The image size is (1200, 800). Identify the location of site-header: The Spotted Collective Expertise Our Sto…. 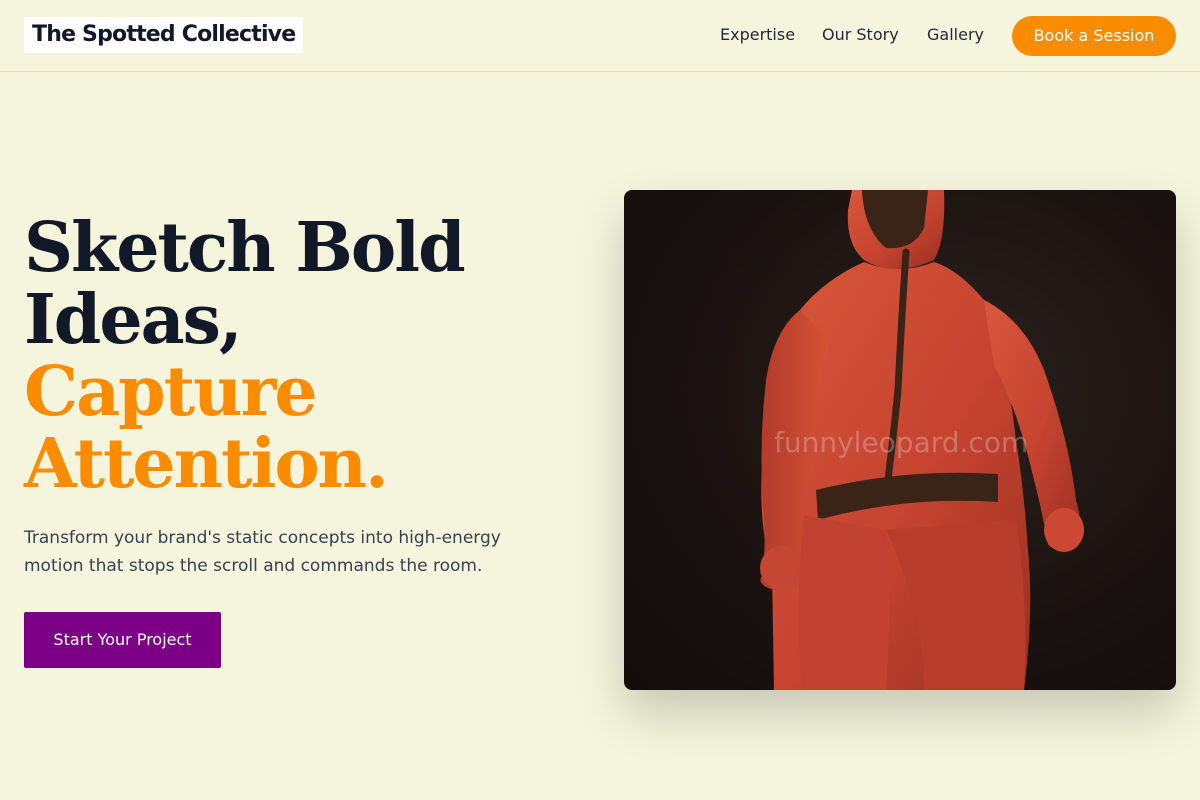
(600, 36).